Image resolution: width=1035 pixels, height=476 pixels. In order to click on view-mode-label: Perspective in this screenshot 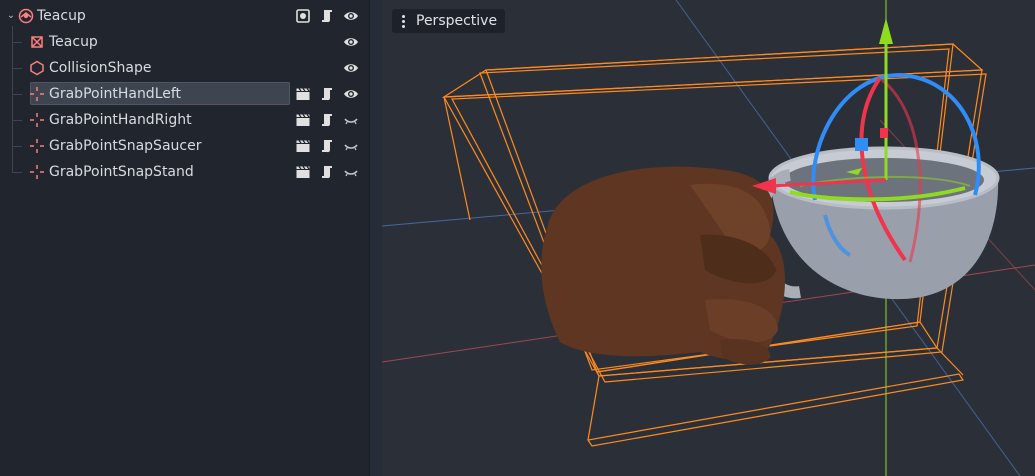, I will do `click(457, 21)`.